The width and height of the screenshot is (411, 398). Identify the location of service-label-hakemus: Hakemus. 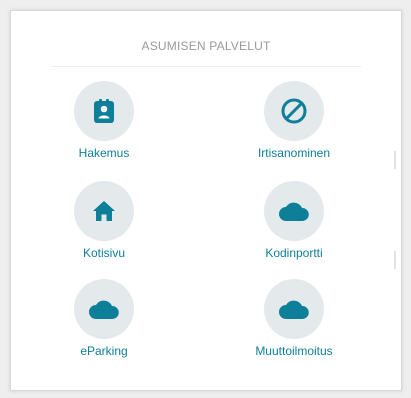
(104, 153).